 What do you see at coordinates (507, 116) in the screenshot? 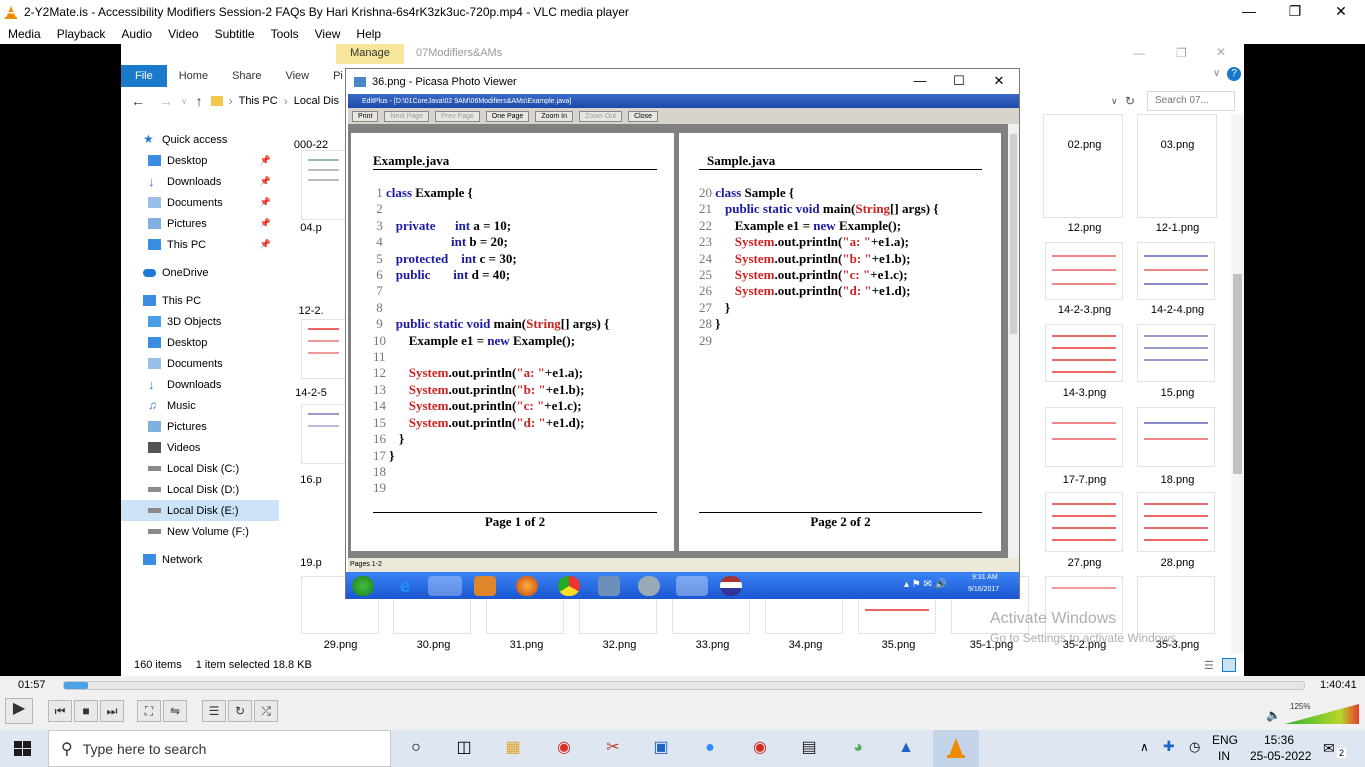
I see `one-page-button: One Page` at bounding box center [507, 116].